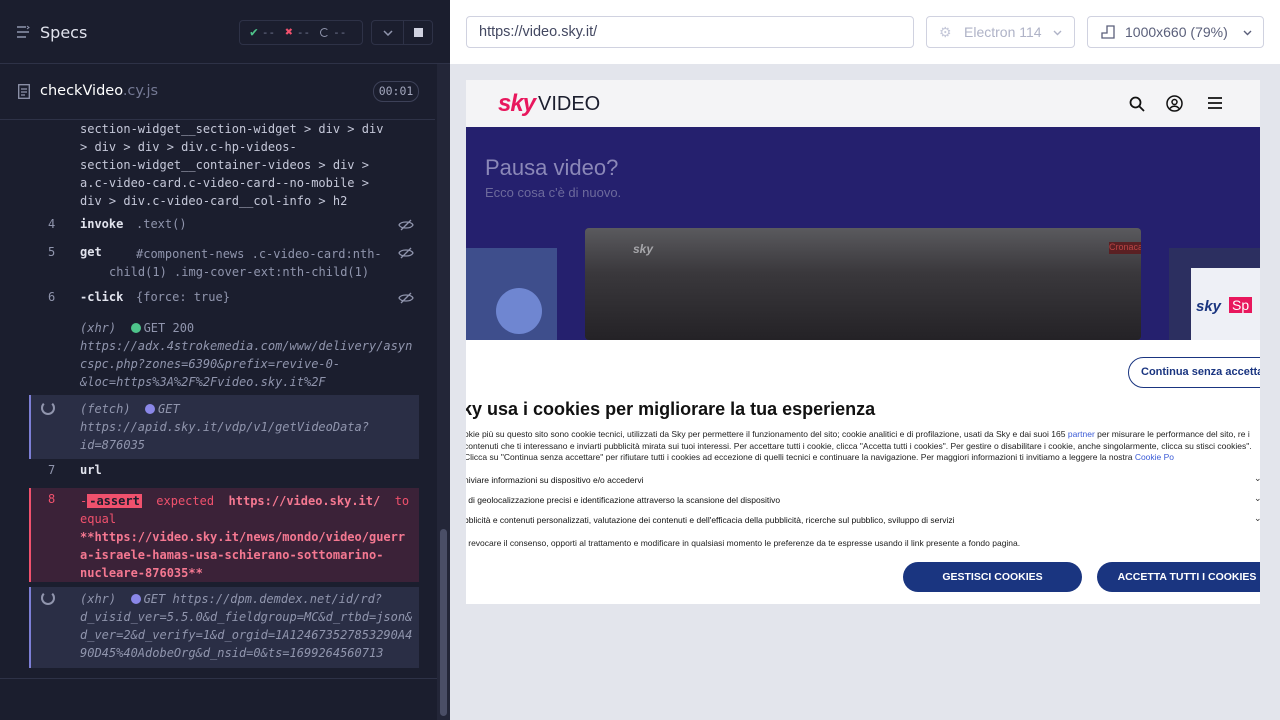  I want to click on stop-button, so click(418, 32).